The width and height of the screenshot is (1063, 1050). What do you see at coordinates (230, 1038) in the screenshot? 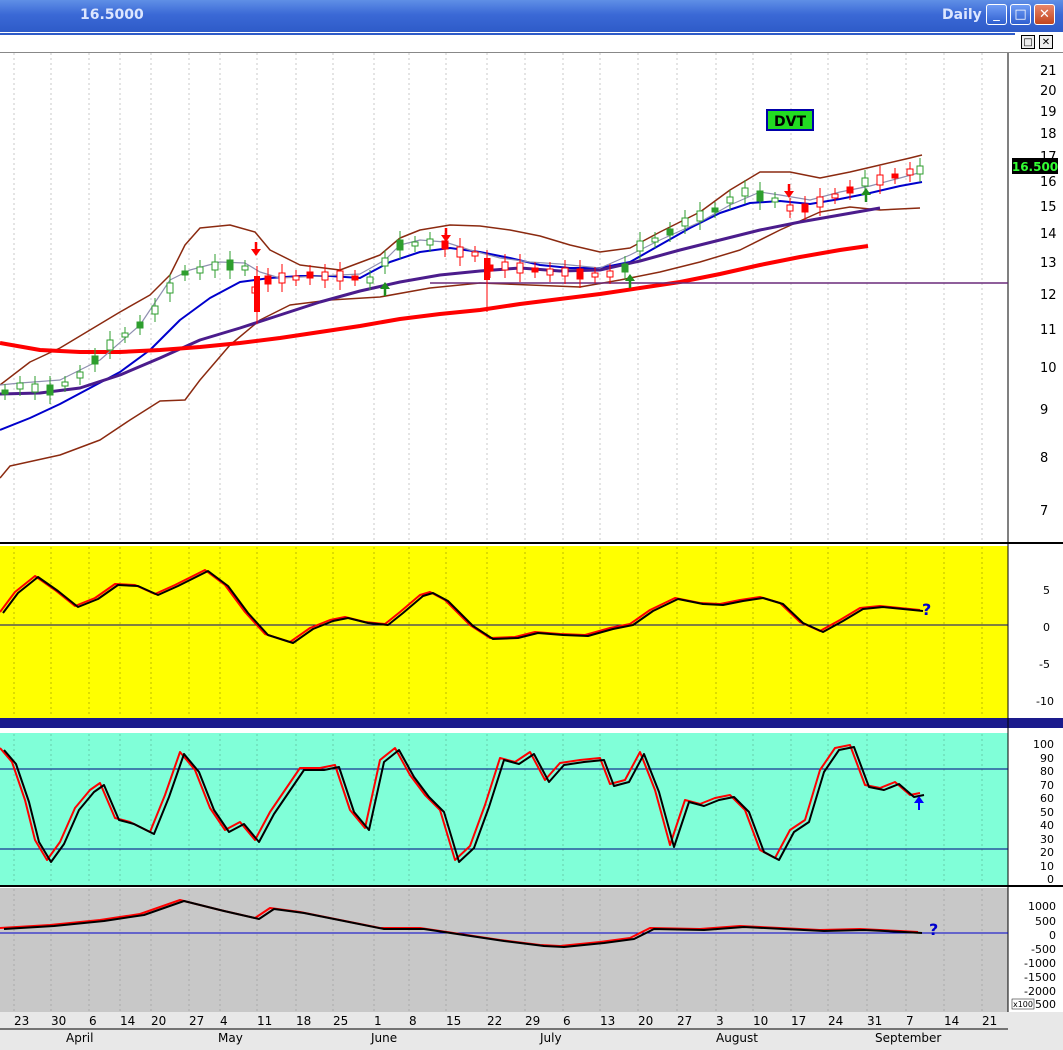
I see `month-label: May` at bounding box center [230, 1038].